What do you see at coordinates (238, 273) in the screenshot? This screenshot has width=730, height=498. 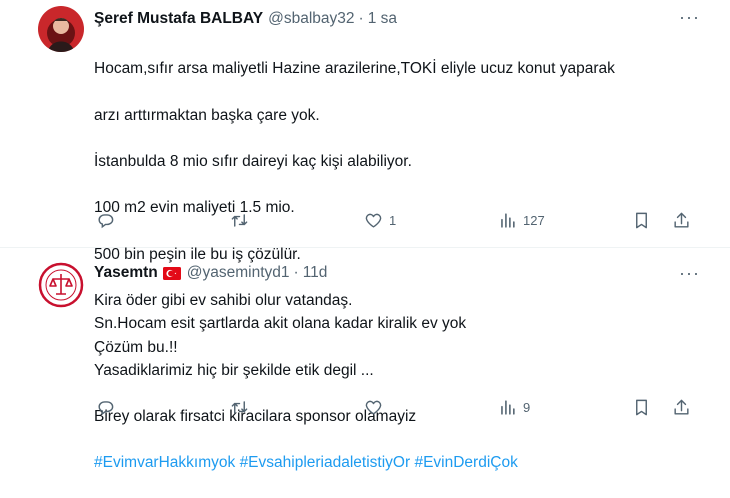 I see `author-handle: @yasemintyd1` at bounding box center [238, 273].